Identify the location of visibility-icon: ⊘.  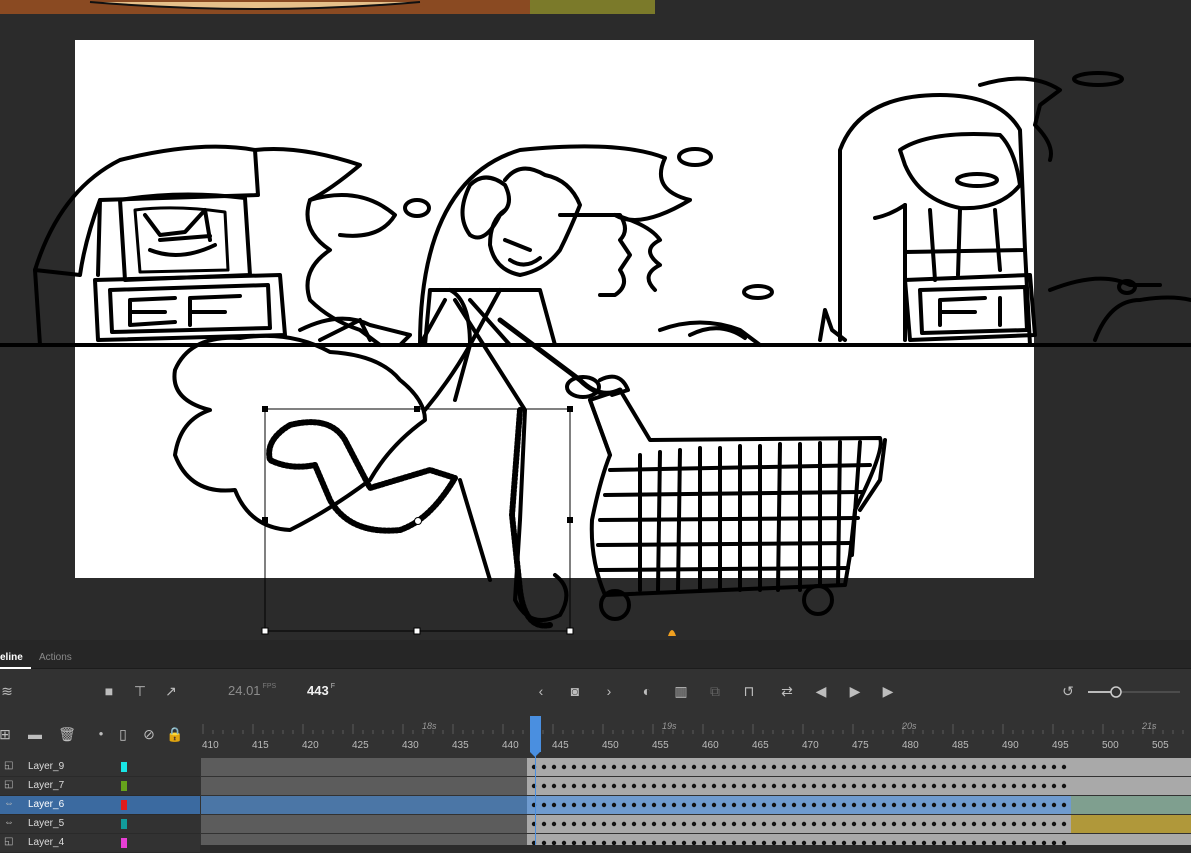
(149, 734).